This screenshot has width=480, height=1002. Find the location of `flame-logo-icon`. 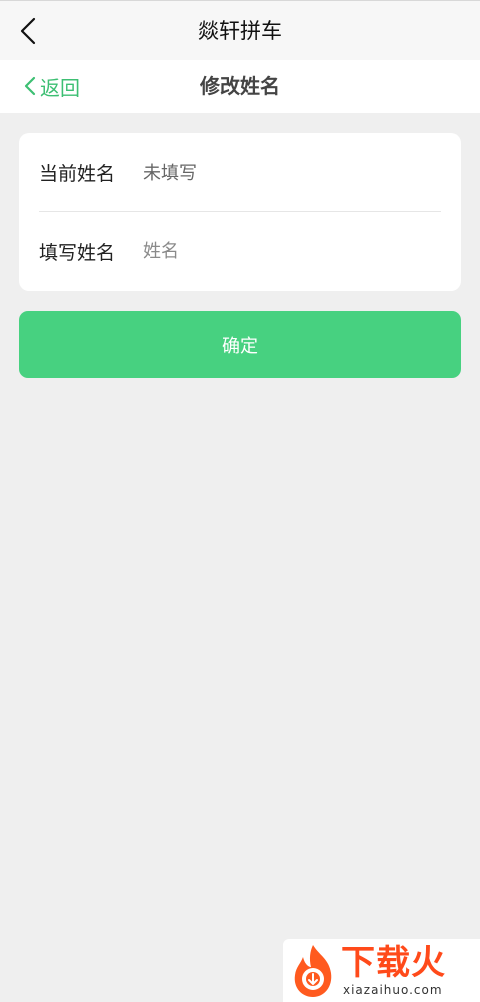

flame-logo-icon is located at coordinates (313, 971).